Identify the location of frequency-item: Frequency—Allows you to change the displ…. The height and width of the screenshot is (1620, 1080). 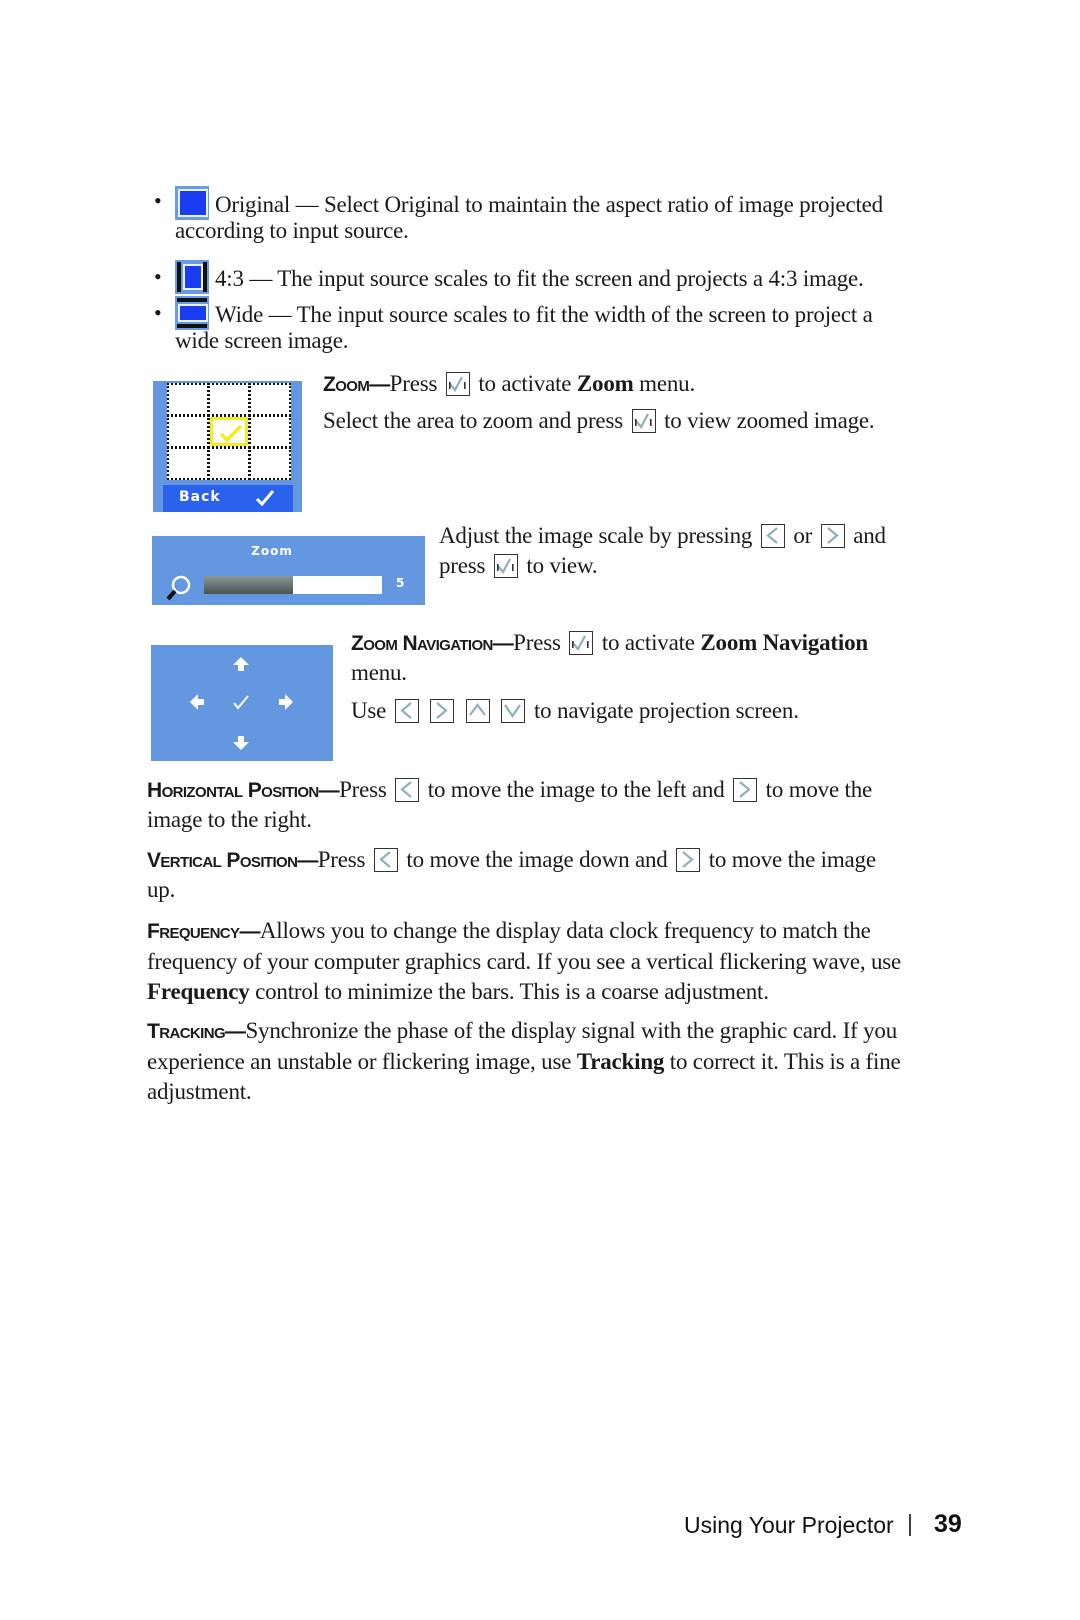
(562, 961).